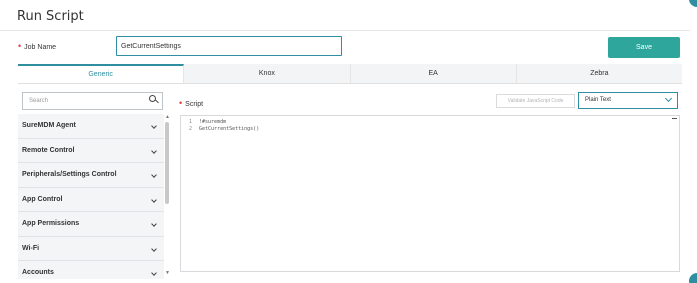 This screenshot has width=697, height=283. Describe the element at coordinates (91, 224) in the screenshot. I see `sidebar-item-app-permissions: App Permissions` at that location.